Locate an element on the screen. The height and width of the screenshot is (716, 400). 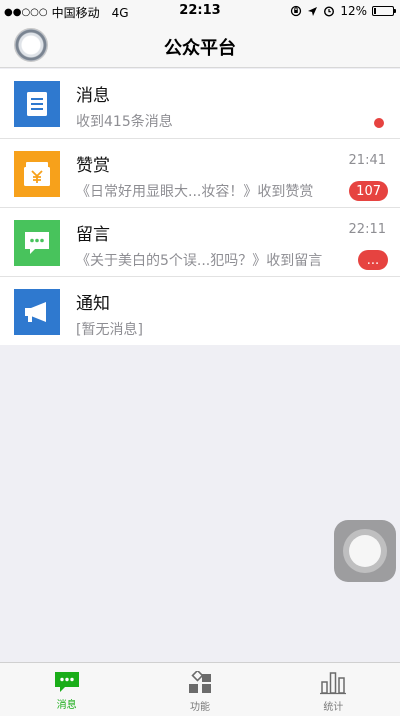
row-time: 21:41 is located at coordinates (367, 160).